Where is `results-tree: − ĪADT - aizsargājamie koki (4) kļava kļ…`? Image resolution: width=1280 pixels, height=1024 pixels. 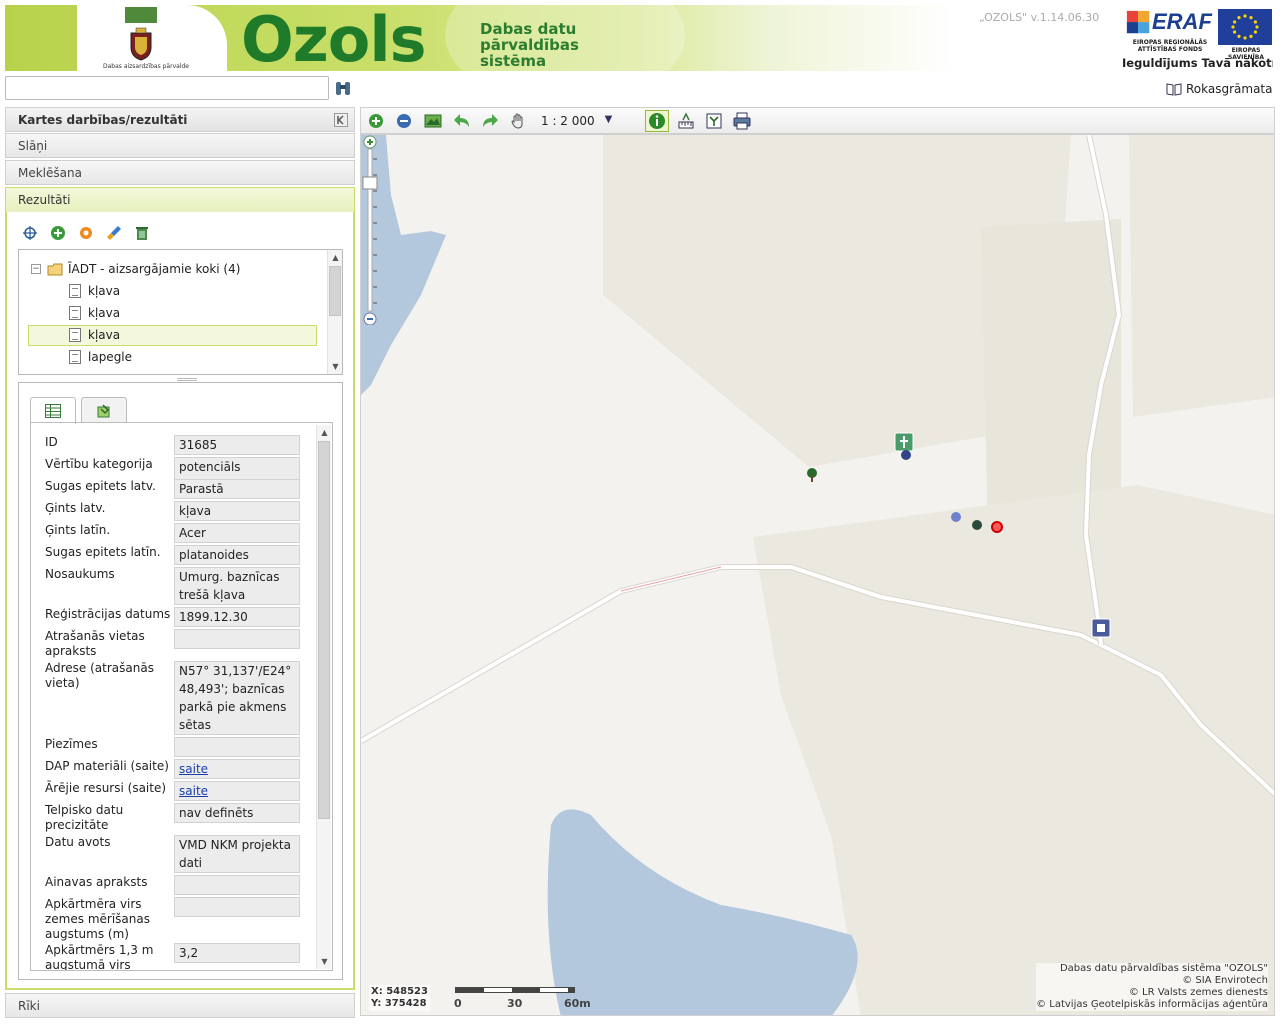 results-tree: − ĪADT - aizsargājamie koki (4) kļava kļ… is located at coordinates (180, 312).